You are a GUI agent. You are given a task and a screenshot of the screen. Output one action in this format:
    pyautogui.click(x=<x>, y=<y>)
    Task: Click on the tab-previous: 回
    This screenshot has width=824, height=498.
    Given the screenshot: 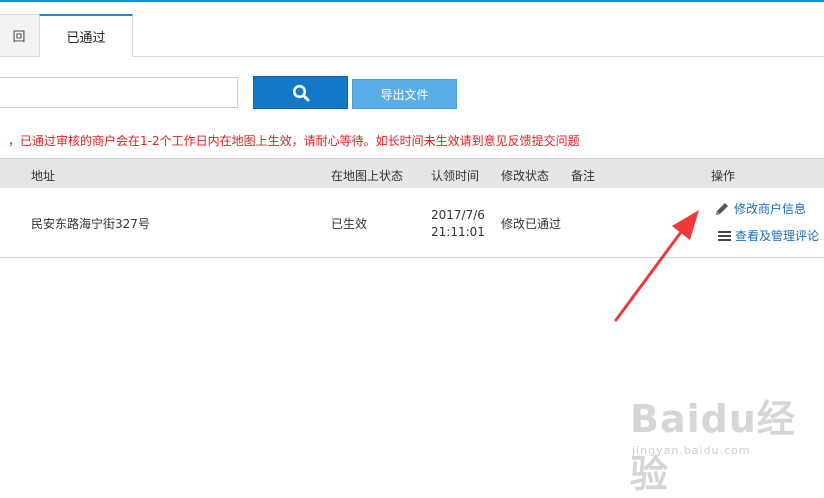 What is the action you would take?
    pyautogui.click(x=20, y=35)
    